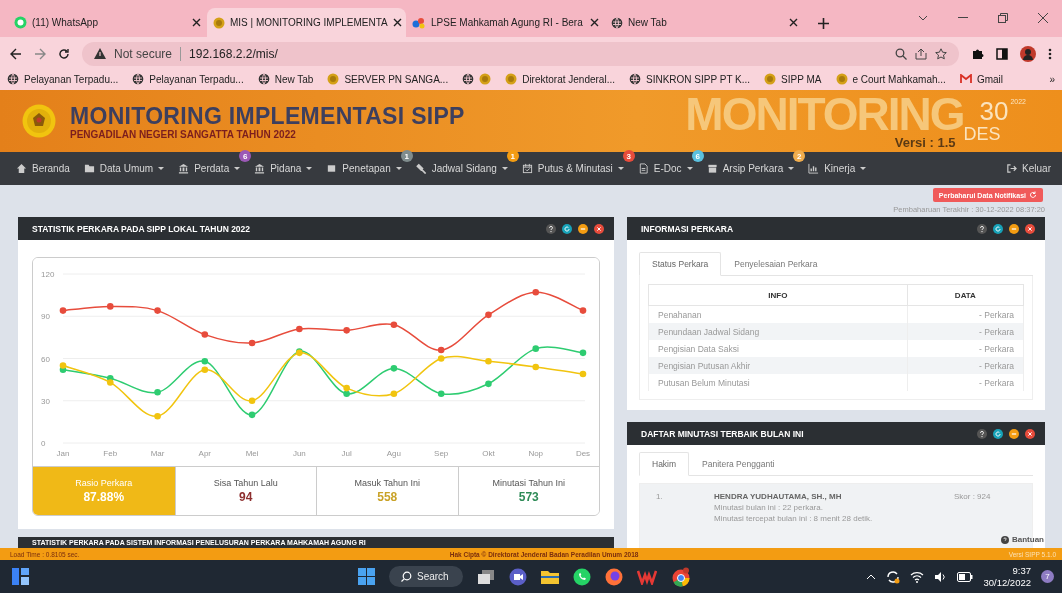  Describe the element at coordinates (917, 576) in the screenshot. I see `wifi-icon` at that location.